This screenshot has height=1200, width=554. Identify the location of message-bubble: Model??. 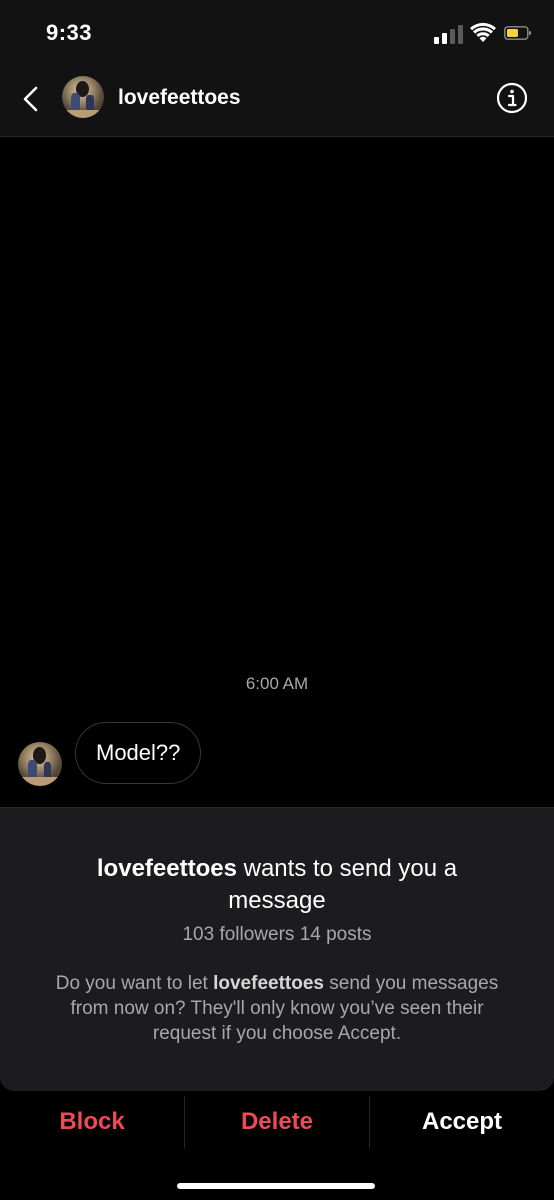
(138, 753).